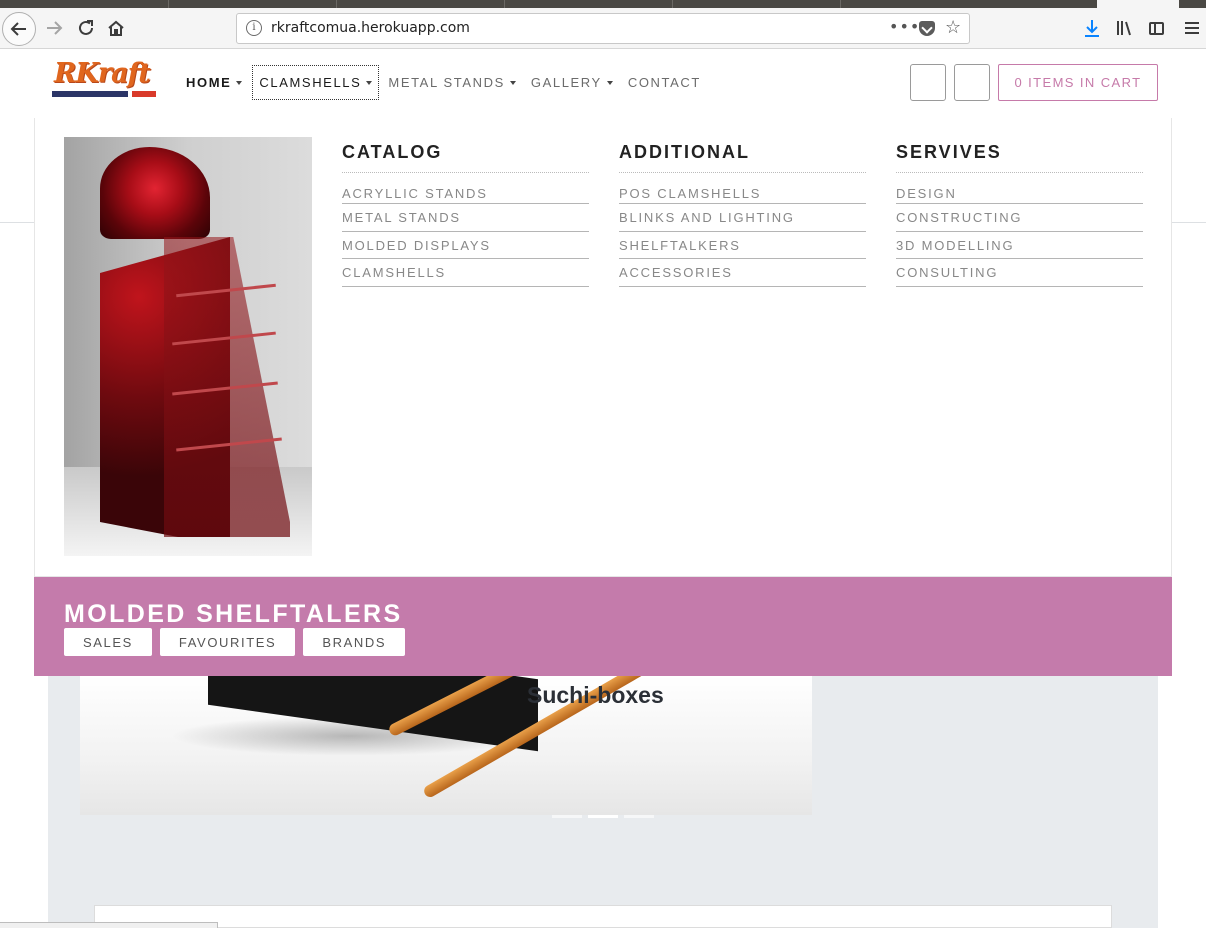  What do you see at coordinates (953, 27) in the screenshot?
I see `bookmark-star-icon: ☆` at bounding box center [953, 27].